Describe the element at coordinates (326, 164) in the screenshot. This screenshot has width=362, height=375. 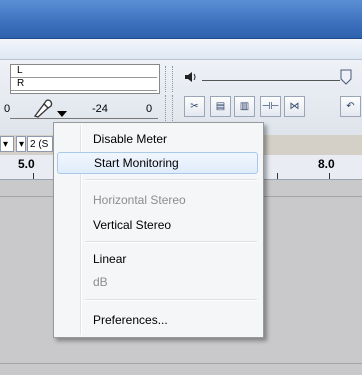
I see `ruler-mark-right: 8.0` at that location.